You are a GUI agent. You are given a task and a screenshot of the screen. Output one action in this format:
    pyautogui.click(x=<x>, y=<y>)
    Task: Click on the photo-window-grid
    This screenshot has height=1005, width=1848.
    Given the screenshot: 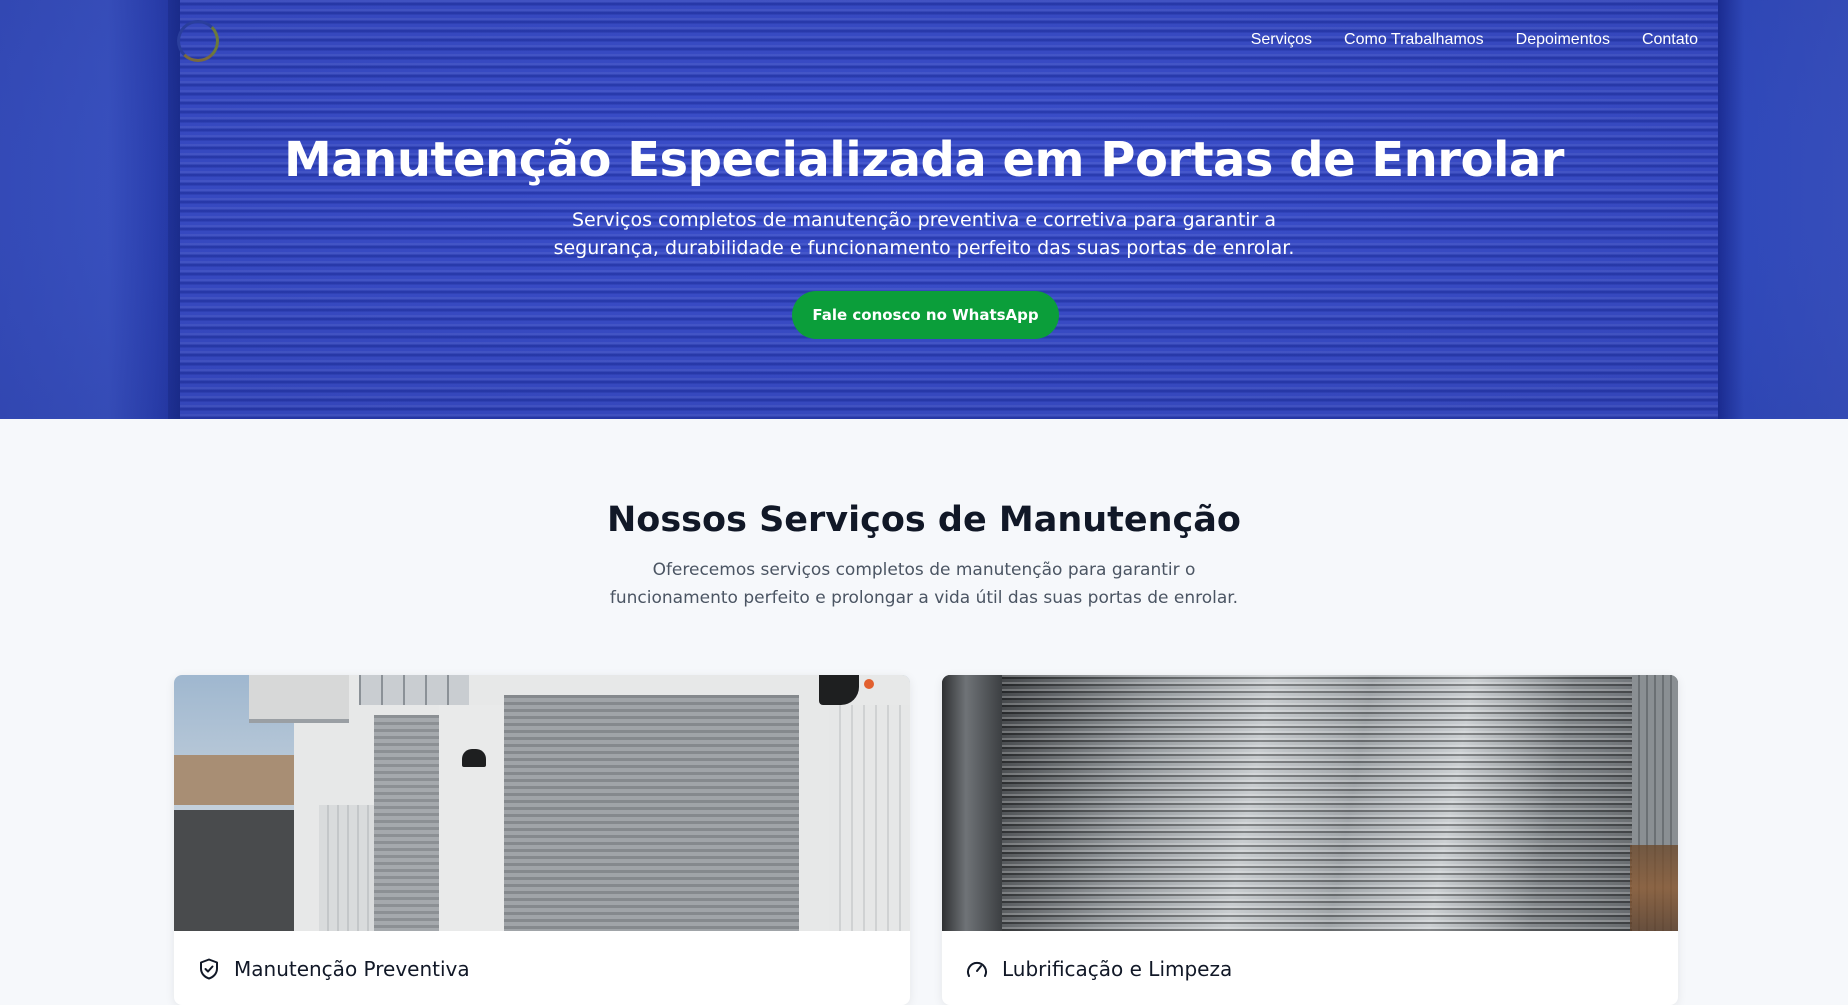 What is the action you would take?
    pyautogui.click(x=414, y=690)
    